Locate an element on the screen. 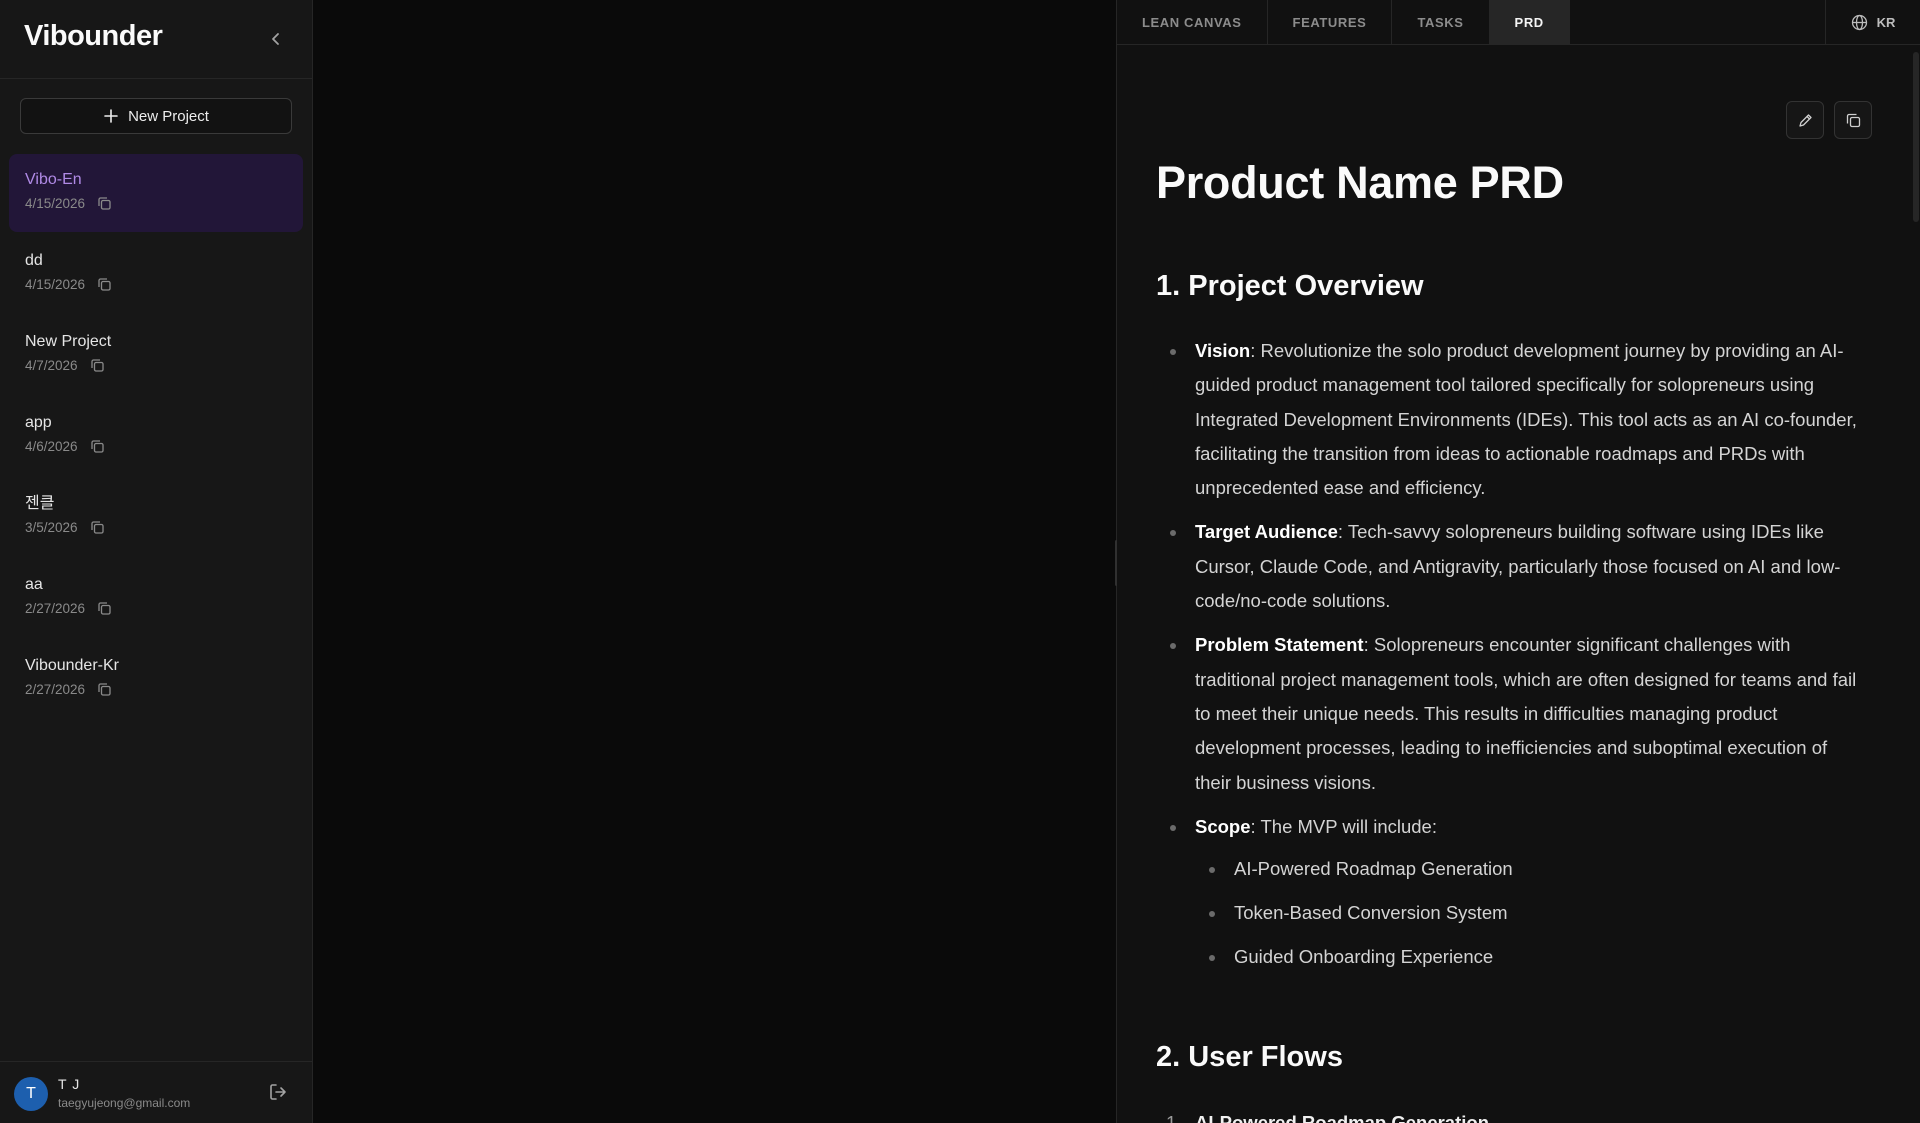  project-name: Vibo-En is located at coordinates (53, 179).